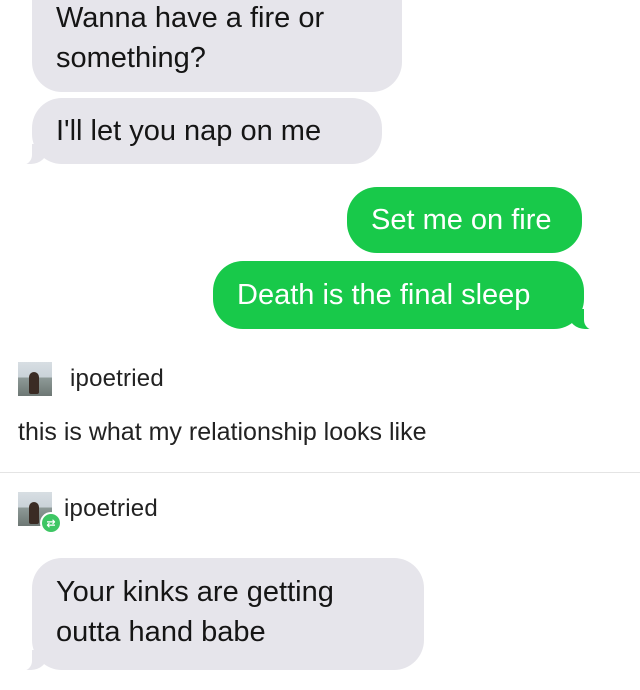  Describe the element at coordinates (35, 379) in the screenshot. I see `avatar` at that location.